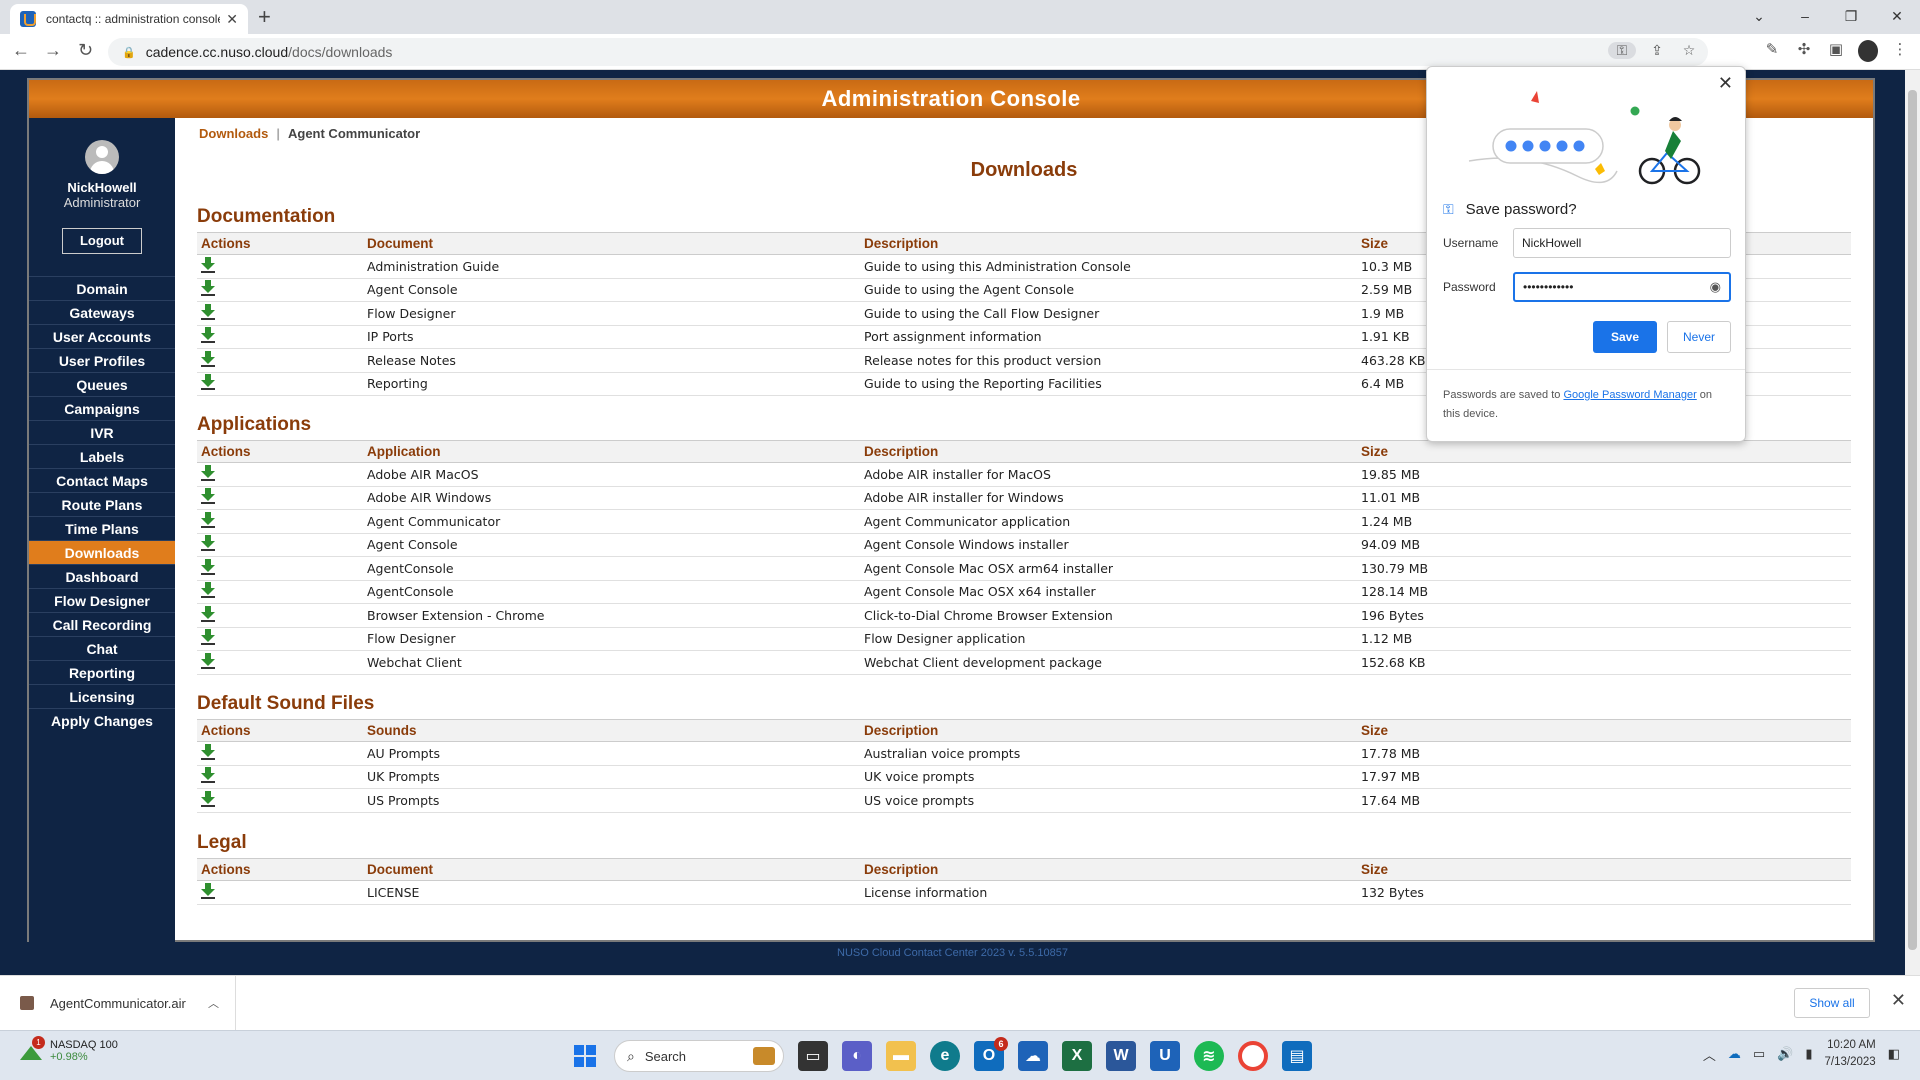 This screenshot has height=1080, width=1920. What do you see at coordinates (102, 336) in the screenshot?
I see `sidebar-item-user-accounts: User Accounts` at bounding box center [102, 336].